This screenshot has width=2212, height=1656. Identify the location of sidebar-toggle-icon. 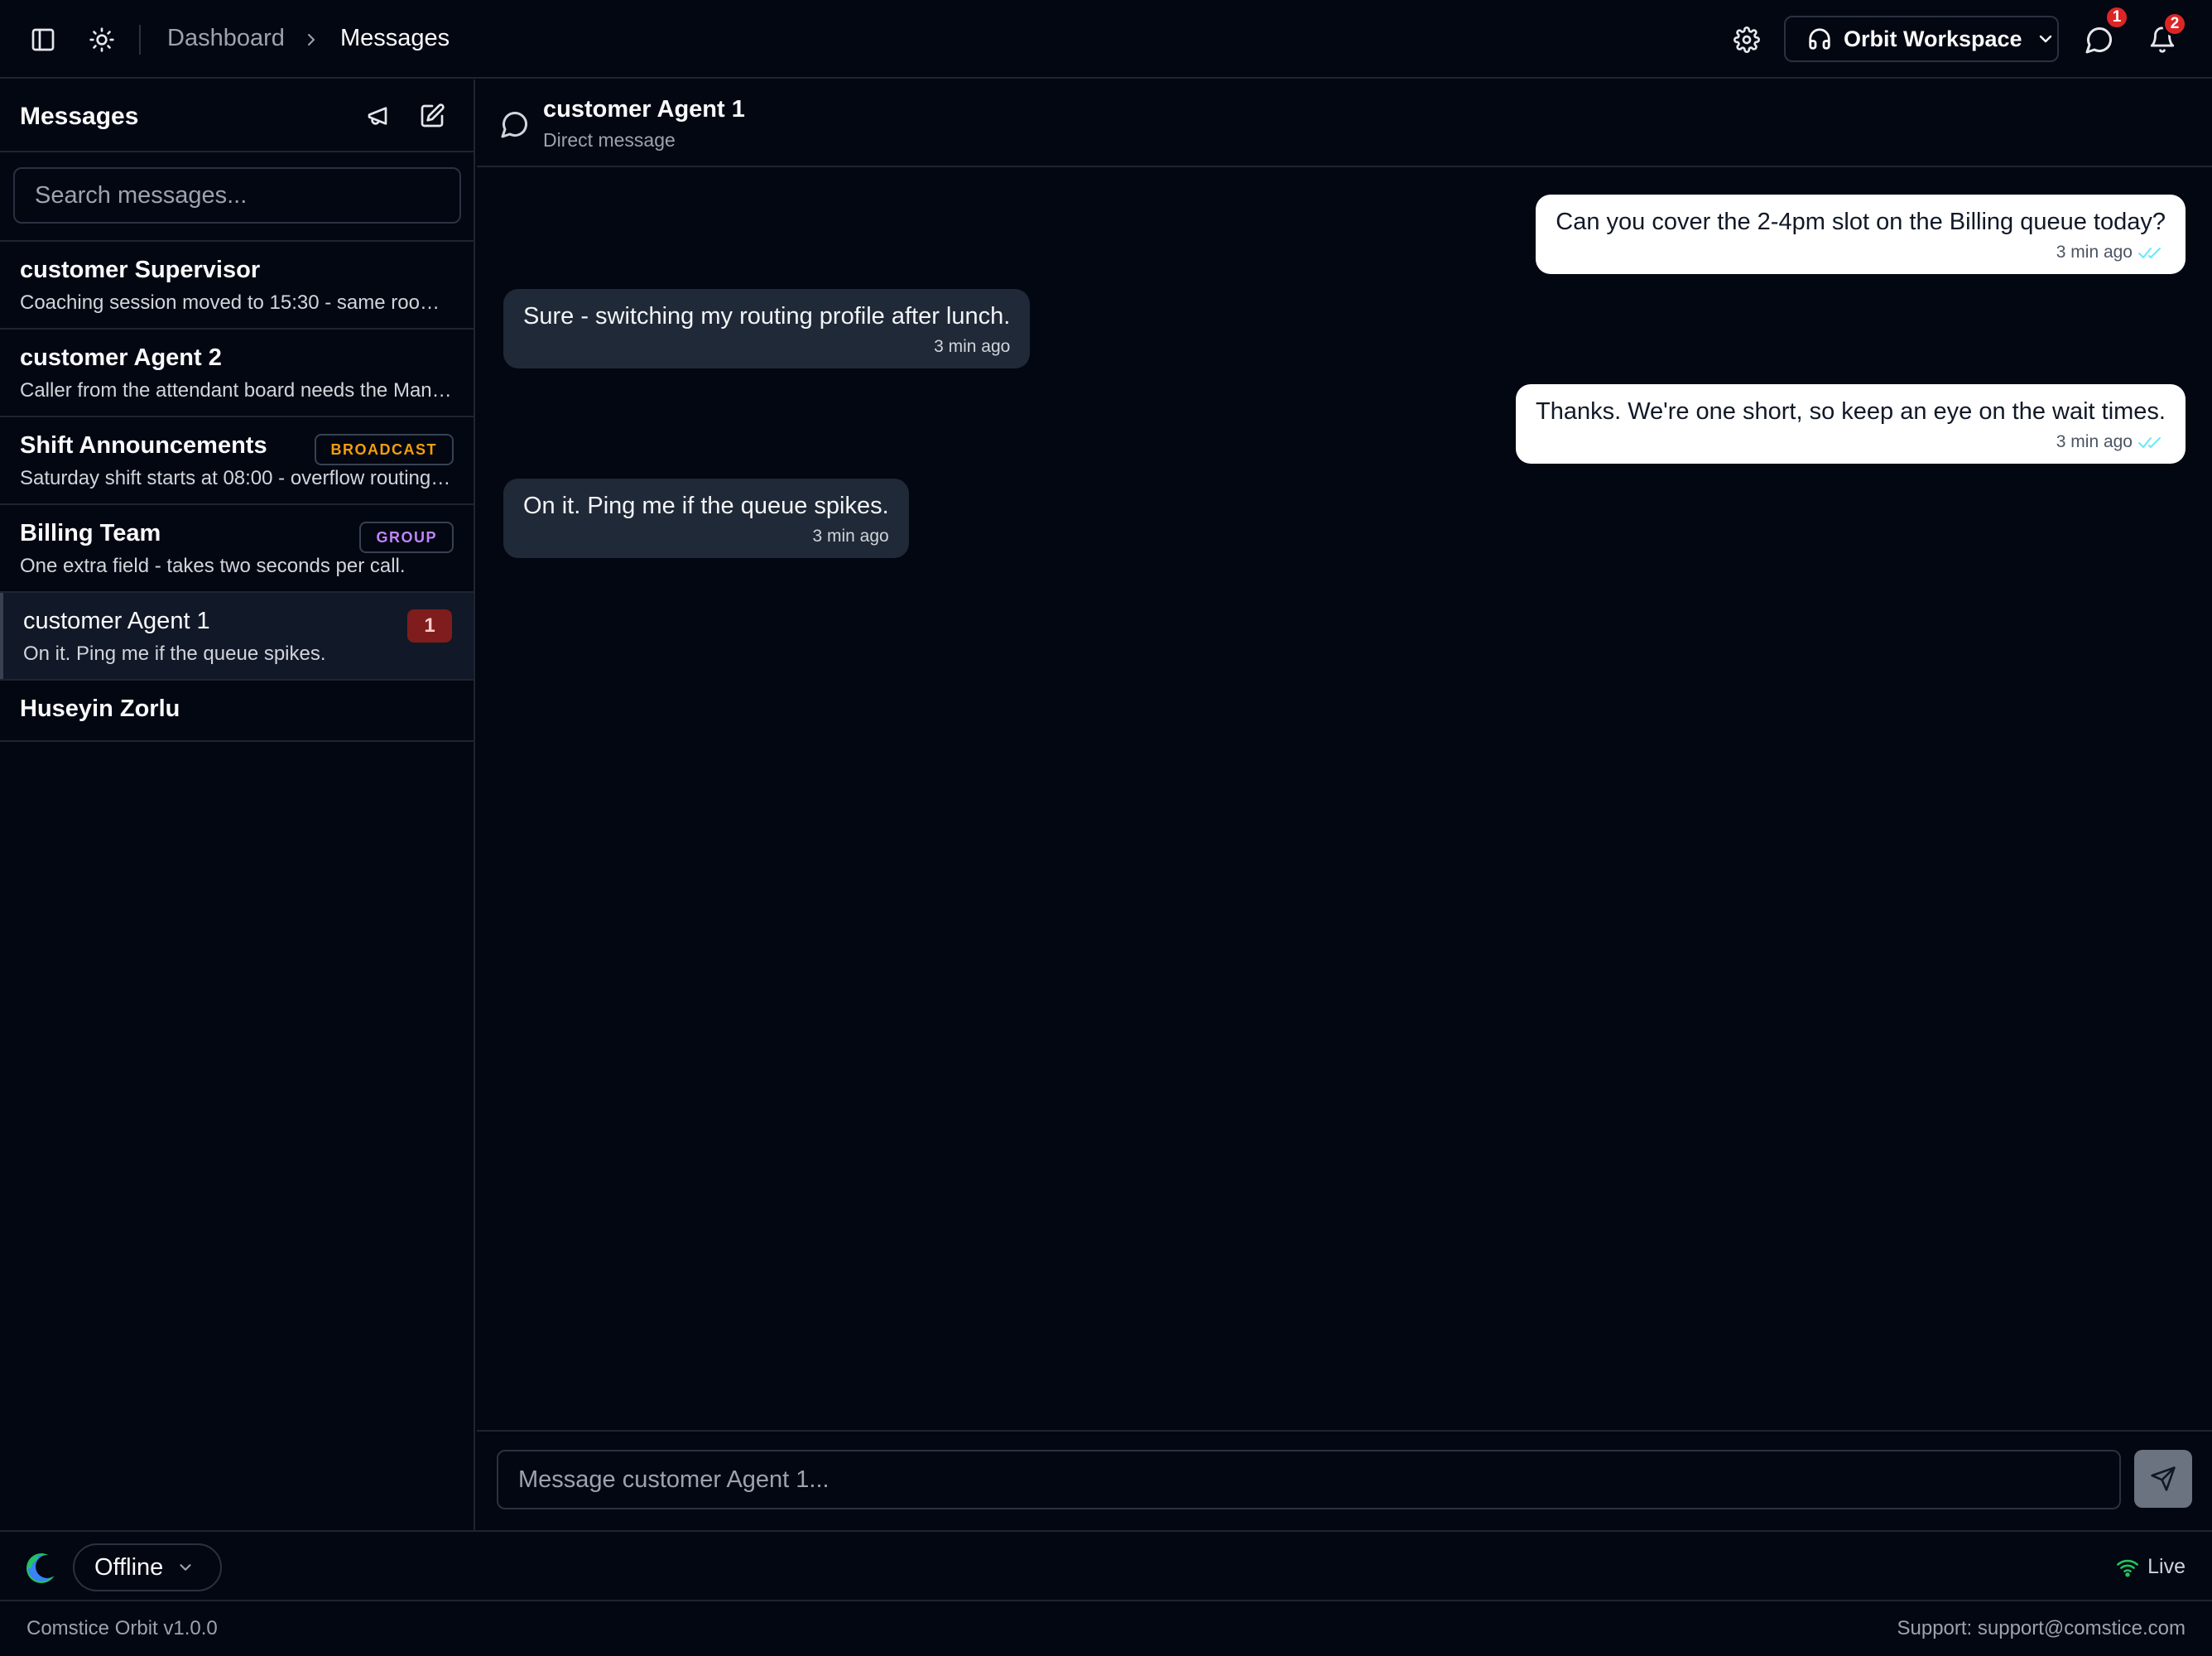
(43, 40).